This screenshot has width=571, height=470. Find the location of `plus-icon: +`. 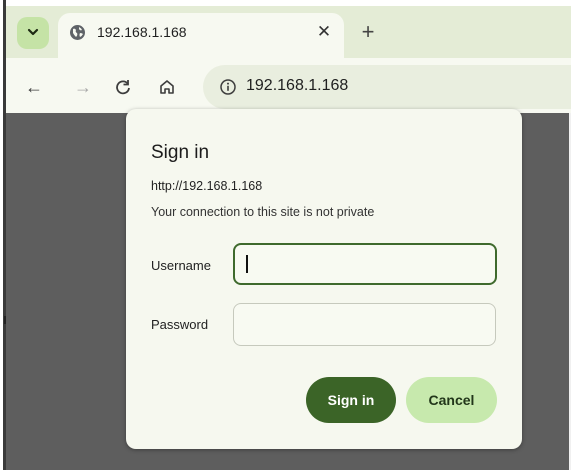

plus-icon: + is located at coordinates (368, 31).